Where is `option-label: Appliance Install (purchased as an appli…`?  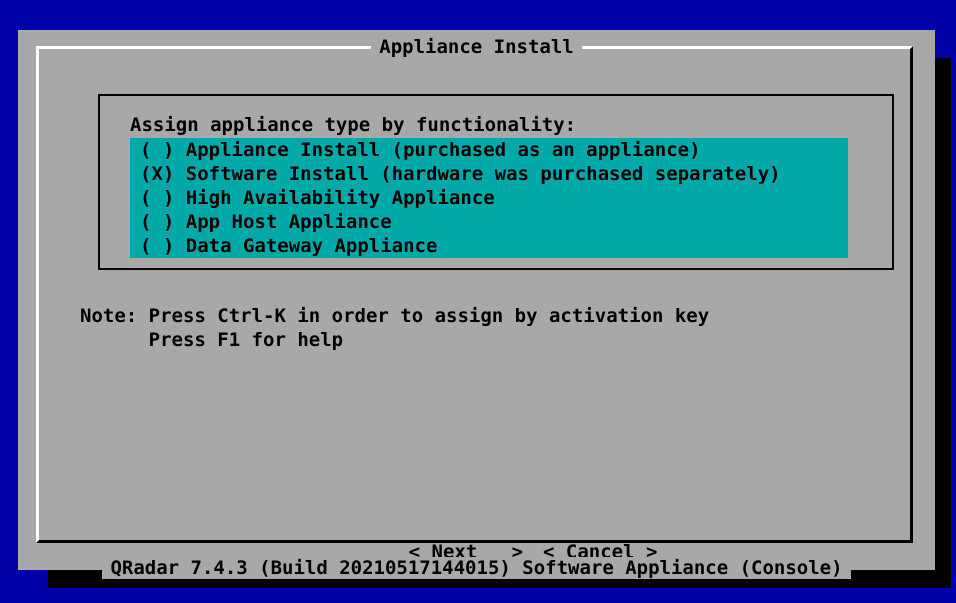
option-label: Appliance Install (purchased as an appli… is located at coordinates (443, 150).